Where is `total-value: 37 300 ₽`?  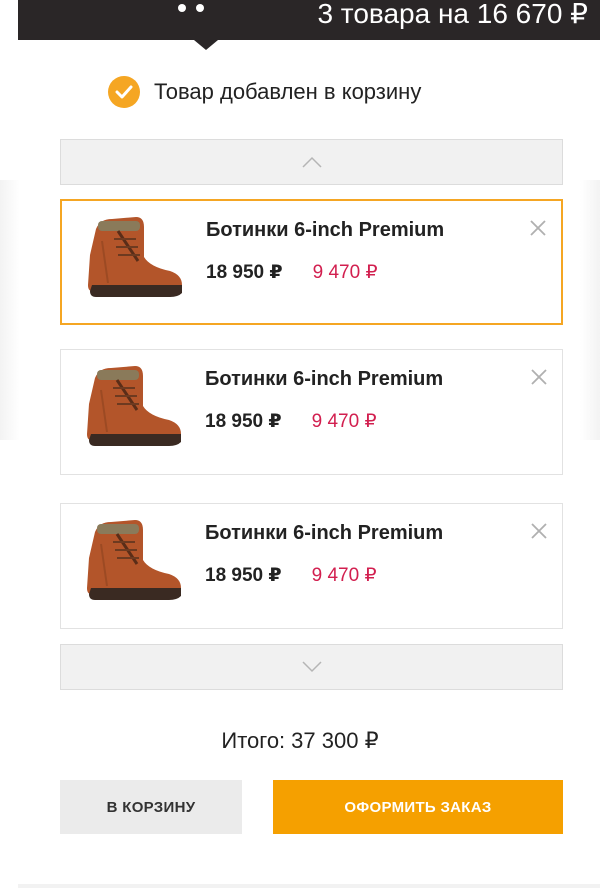 total-value: 37 300 ₽ is located at coordinates (335, 740).